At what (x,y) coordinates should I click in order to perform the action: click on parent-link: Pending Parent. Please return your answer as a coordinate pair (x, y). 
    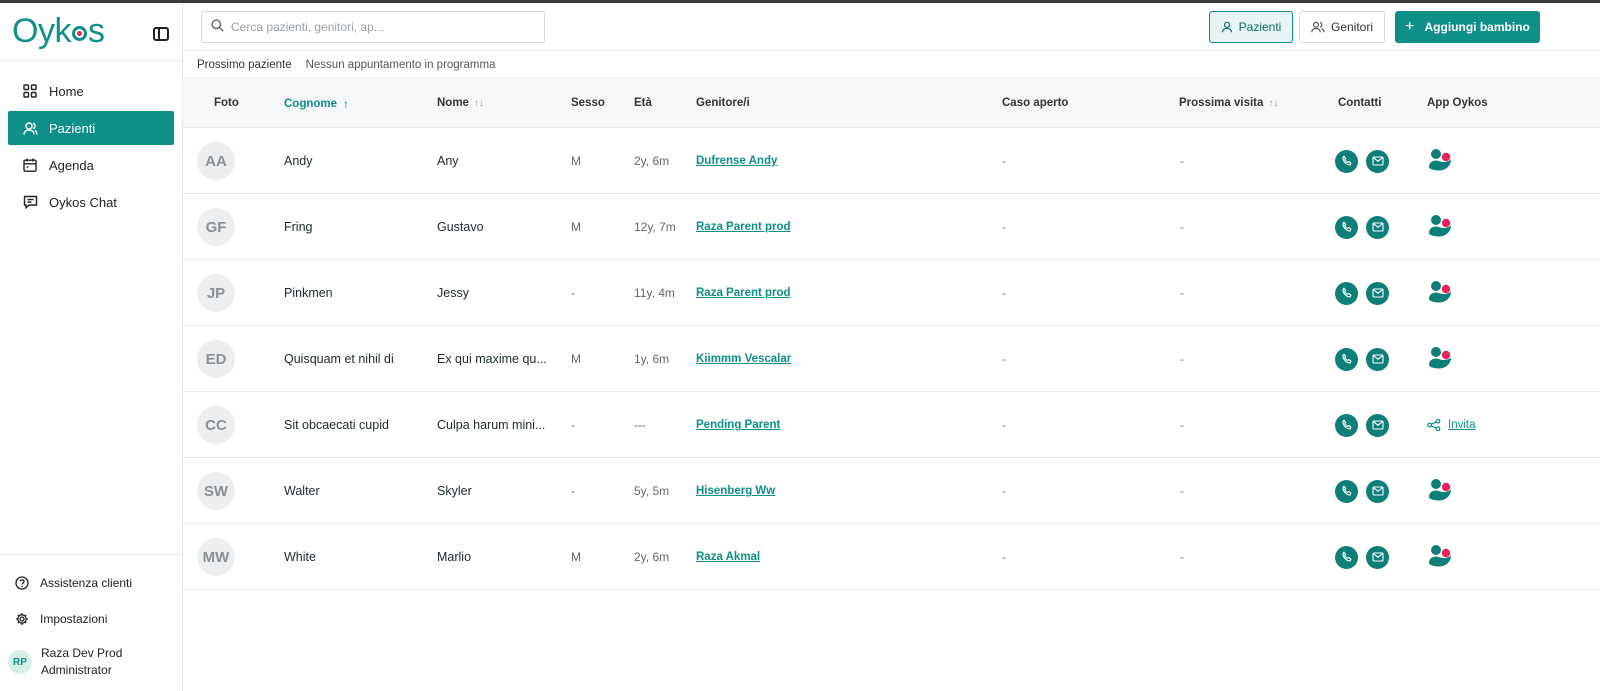
    Looking at the image, I should click on (738, 425).